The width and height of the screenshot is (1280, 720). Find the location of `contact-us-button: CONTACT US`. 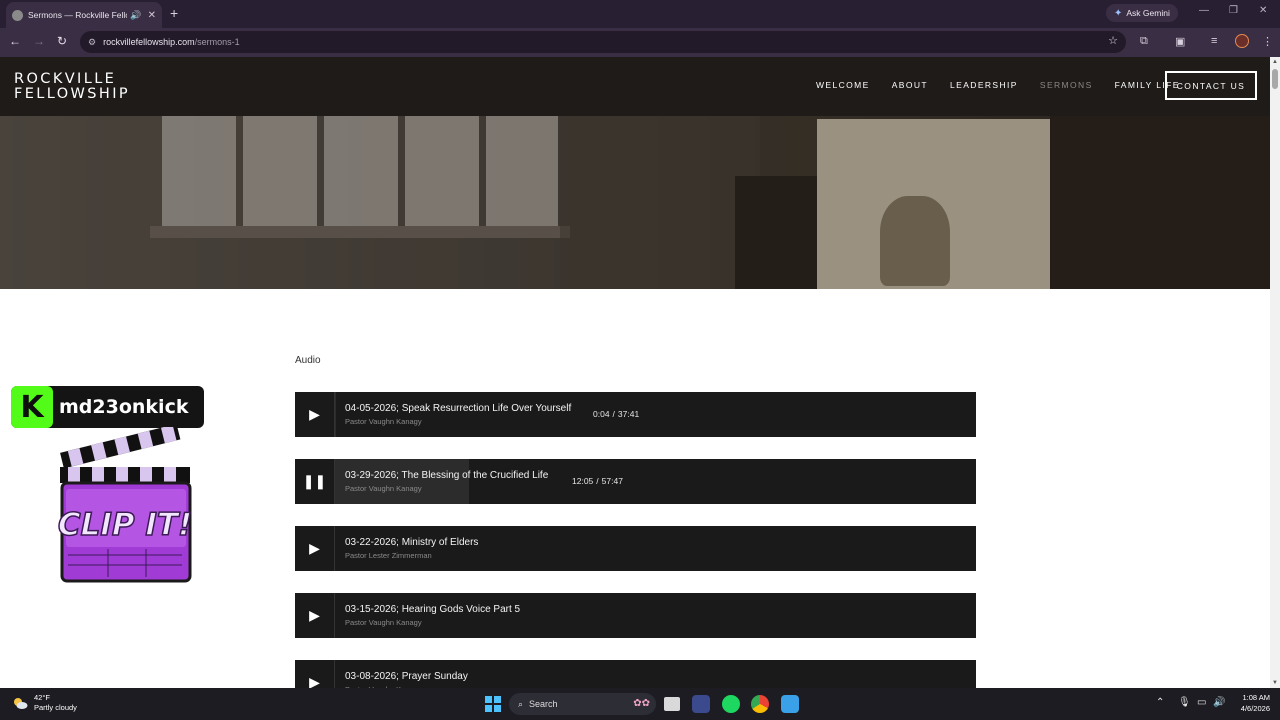

contact-us-button: CONTACT US is located at coordinates (1211, 85).